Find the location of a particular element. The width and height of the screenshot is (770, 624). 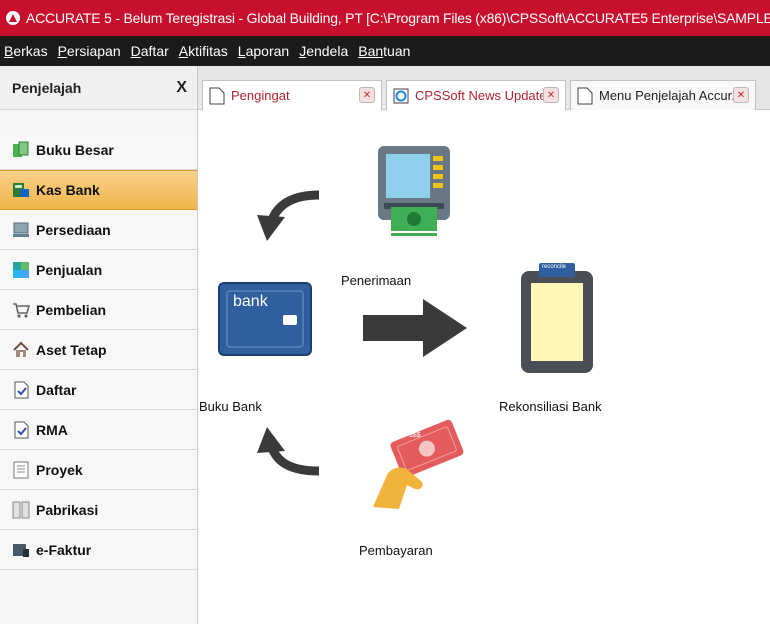

cart-icon is located at coordinates (21, 310).